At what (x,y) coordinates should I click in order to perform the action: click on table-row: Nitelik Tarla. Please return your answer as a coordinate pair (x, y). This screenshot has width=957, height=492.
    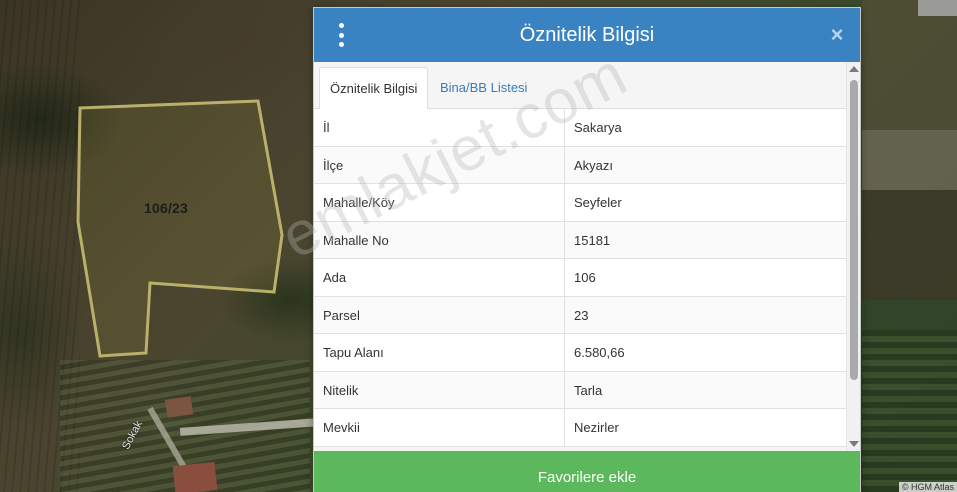
    Looking at the image, I should click on (580, 390).